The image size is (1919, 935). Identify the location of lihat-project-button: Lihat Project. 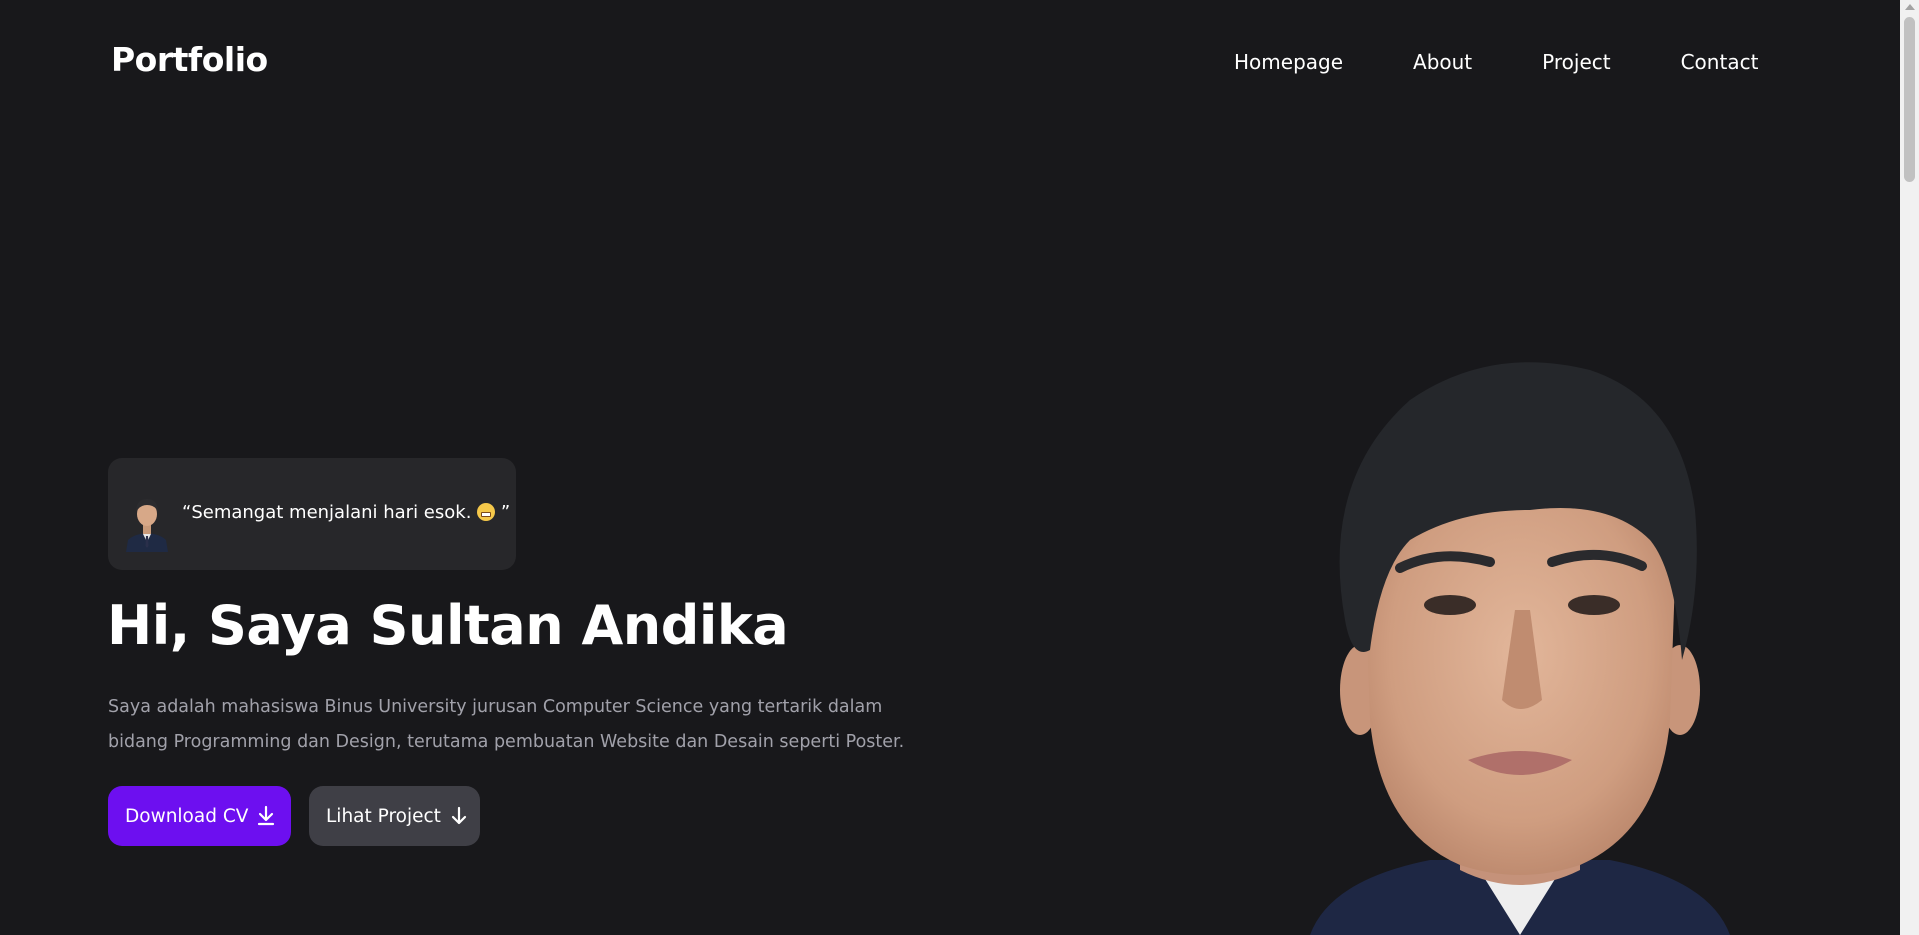
(394, 816).